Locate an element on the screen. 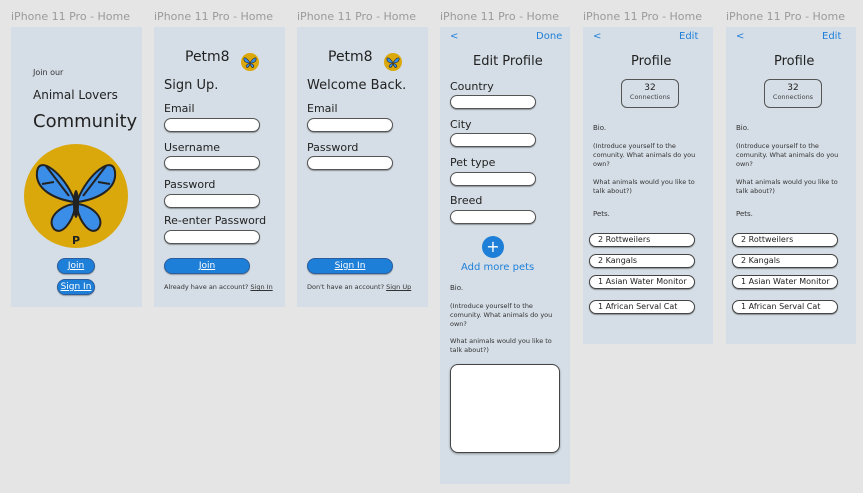  username-field is located at coordinates (212, 163).